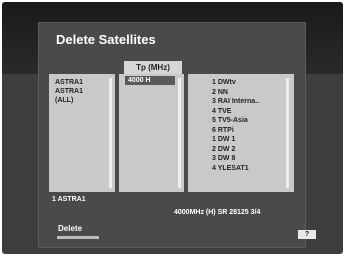  Describe the element at coordinates (78, 237) in the screenshot. I see `delete-button` at that location.